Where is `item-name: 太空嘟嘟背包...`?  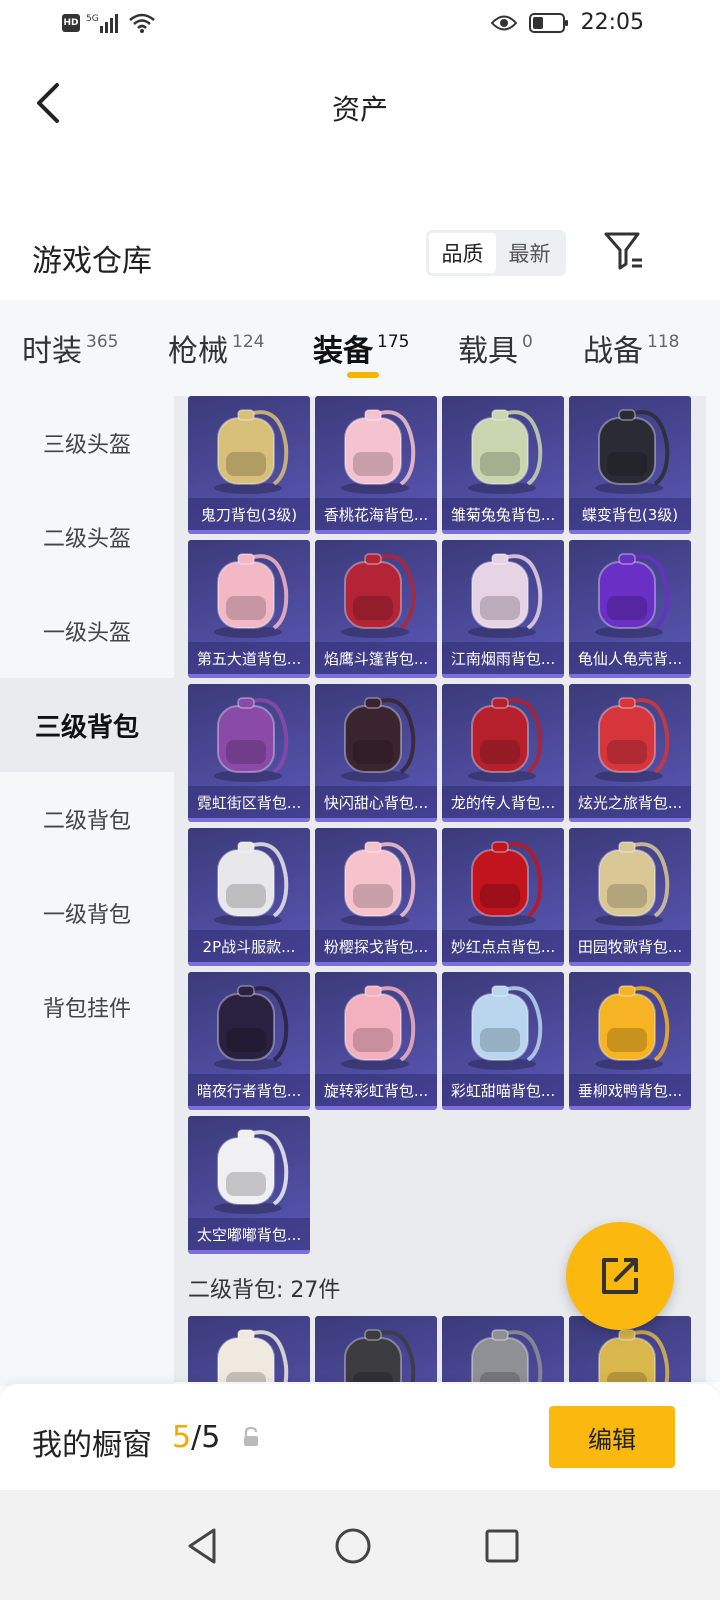
item-name: 太空嘟嘟背包... is located at coordinates (249, 1234).